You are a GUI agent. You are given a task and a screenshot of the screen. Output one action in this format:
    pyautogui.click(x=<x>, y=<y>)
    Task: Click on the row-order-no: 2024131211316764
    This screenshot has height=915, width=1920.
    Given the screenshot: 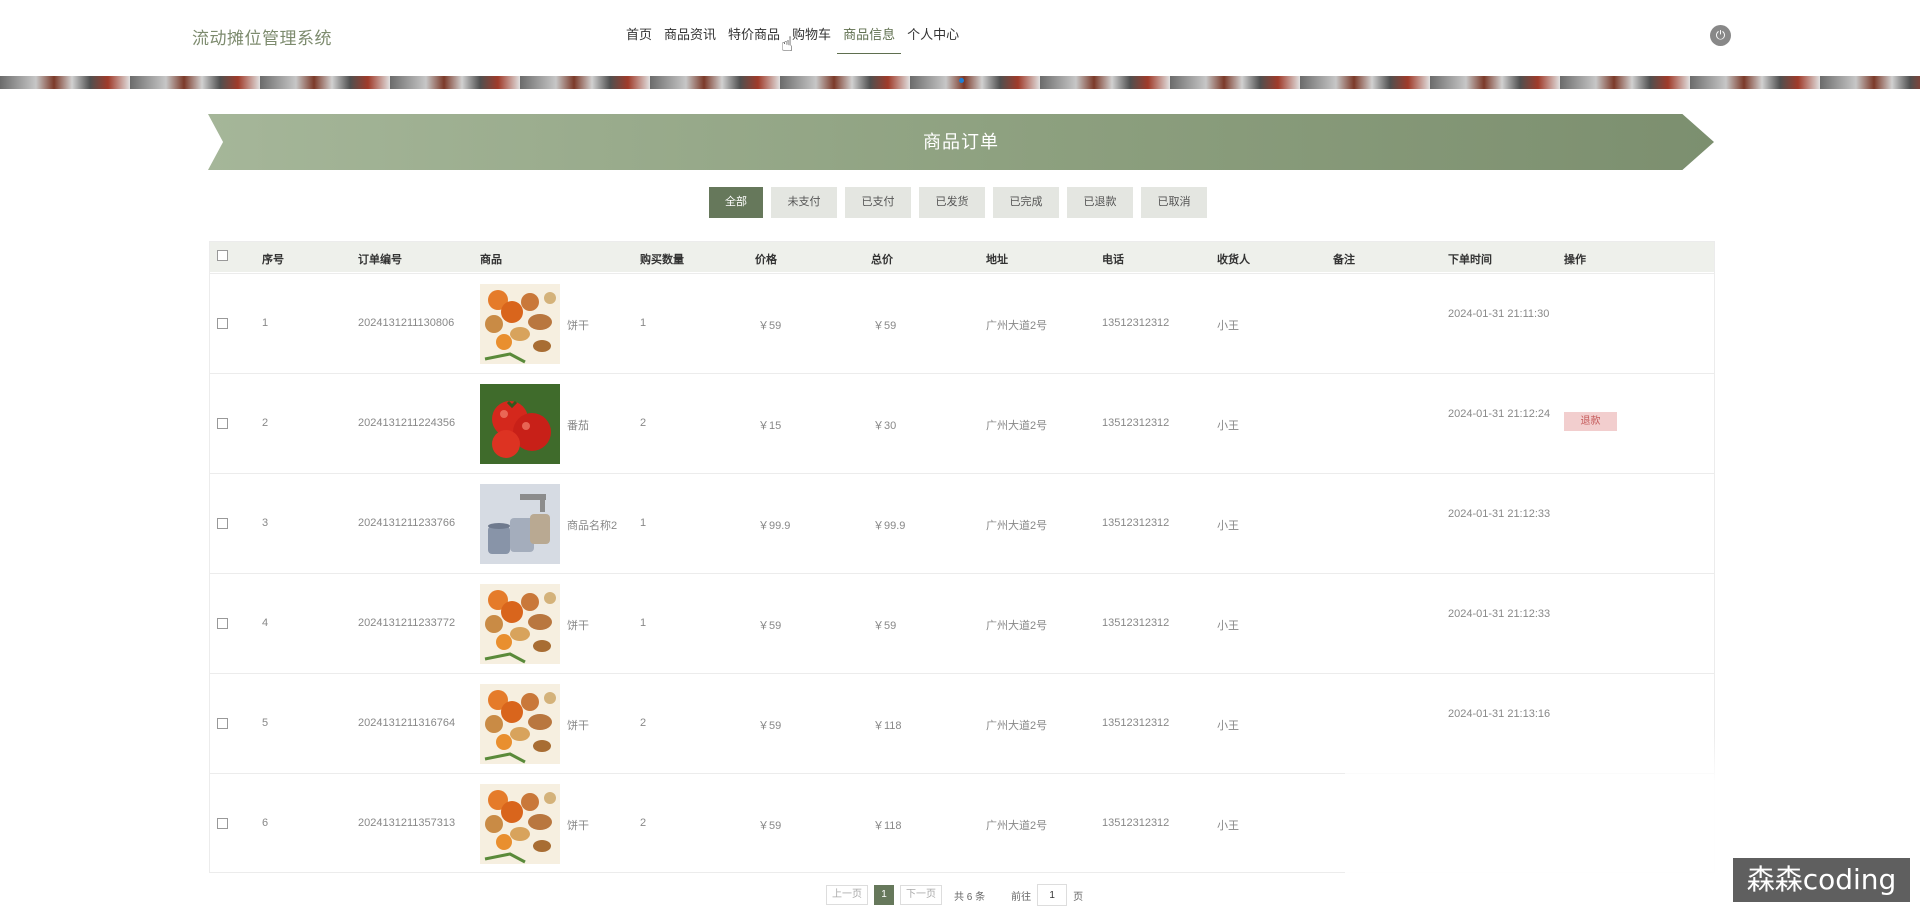 What is the action you would take?
    pyautogui.click(x=407, y=723)
    